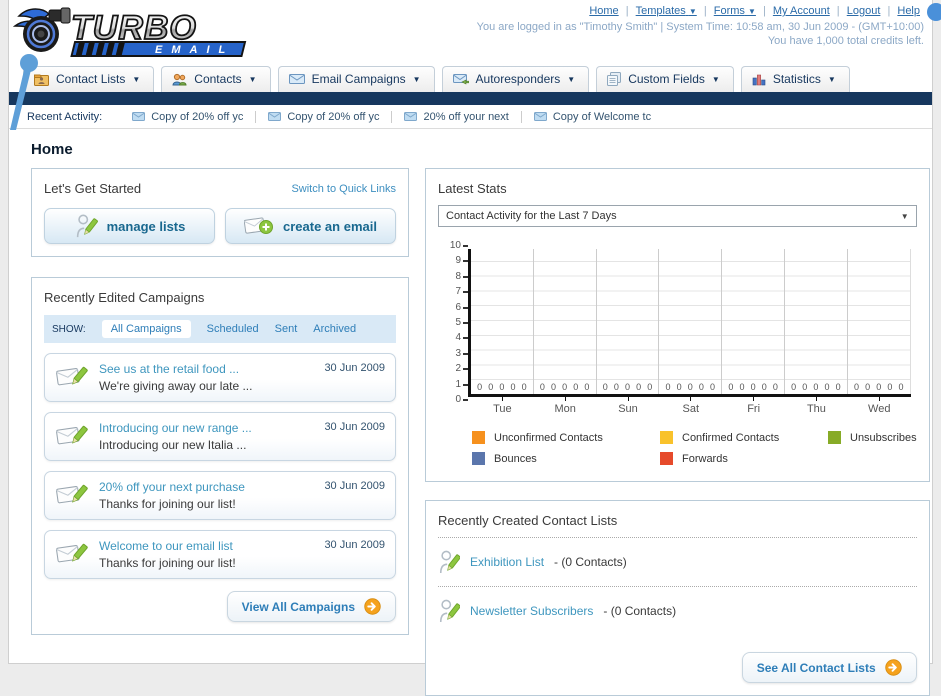  I want to click on nav-link-home: Home, so click(603, 11).